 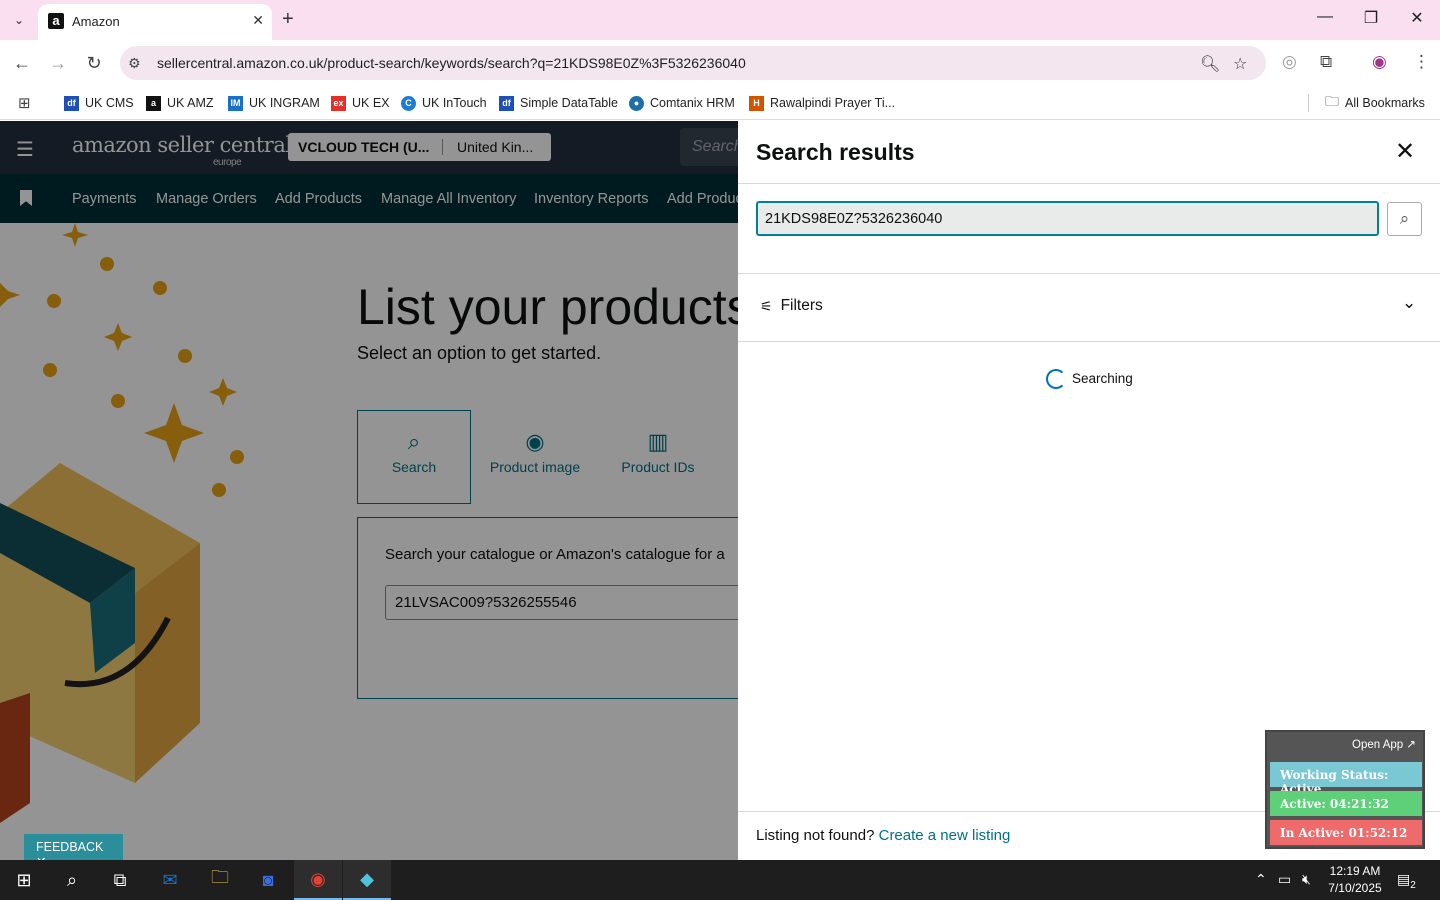 I want to click on search-button: ⌕, so click(x=1404, y=219).